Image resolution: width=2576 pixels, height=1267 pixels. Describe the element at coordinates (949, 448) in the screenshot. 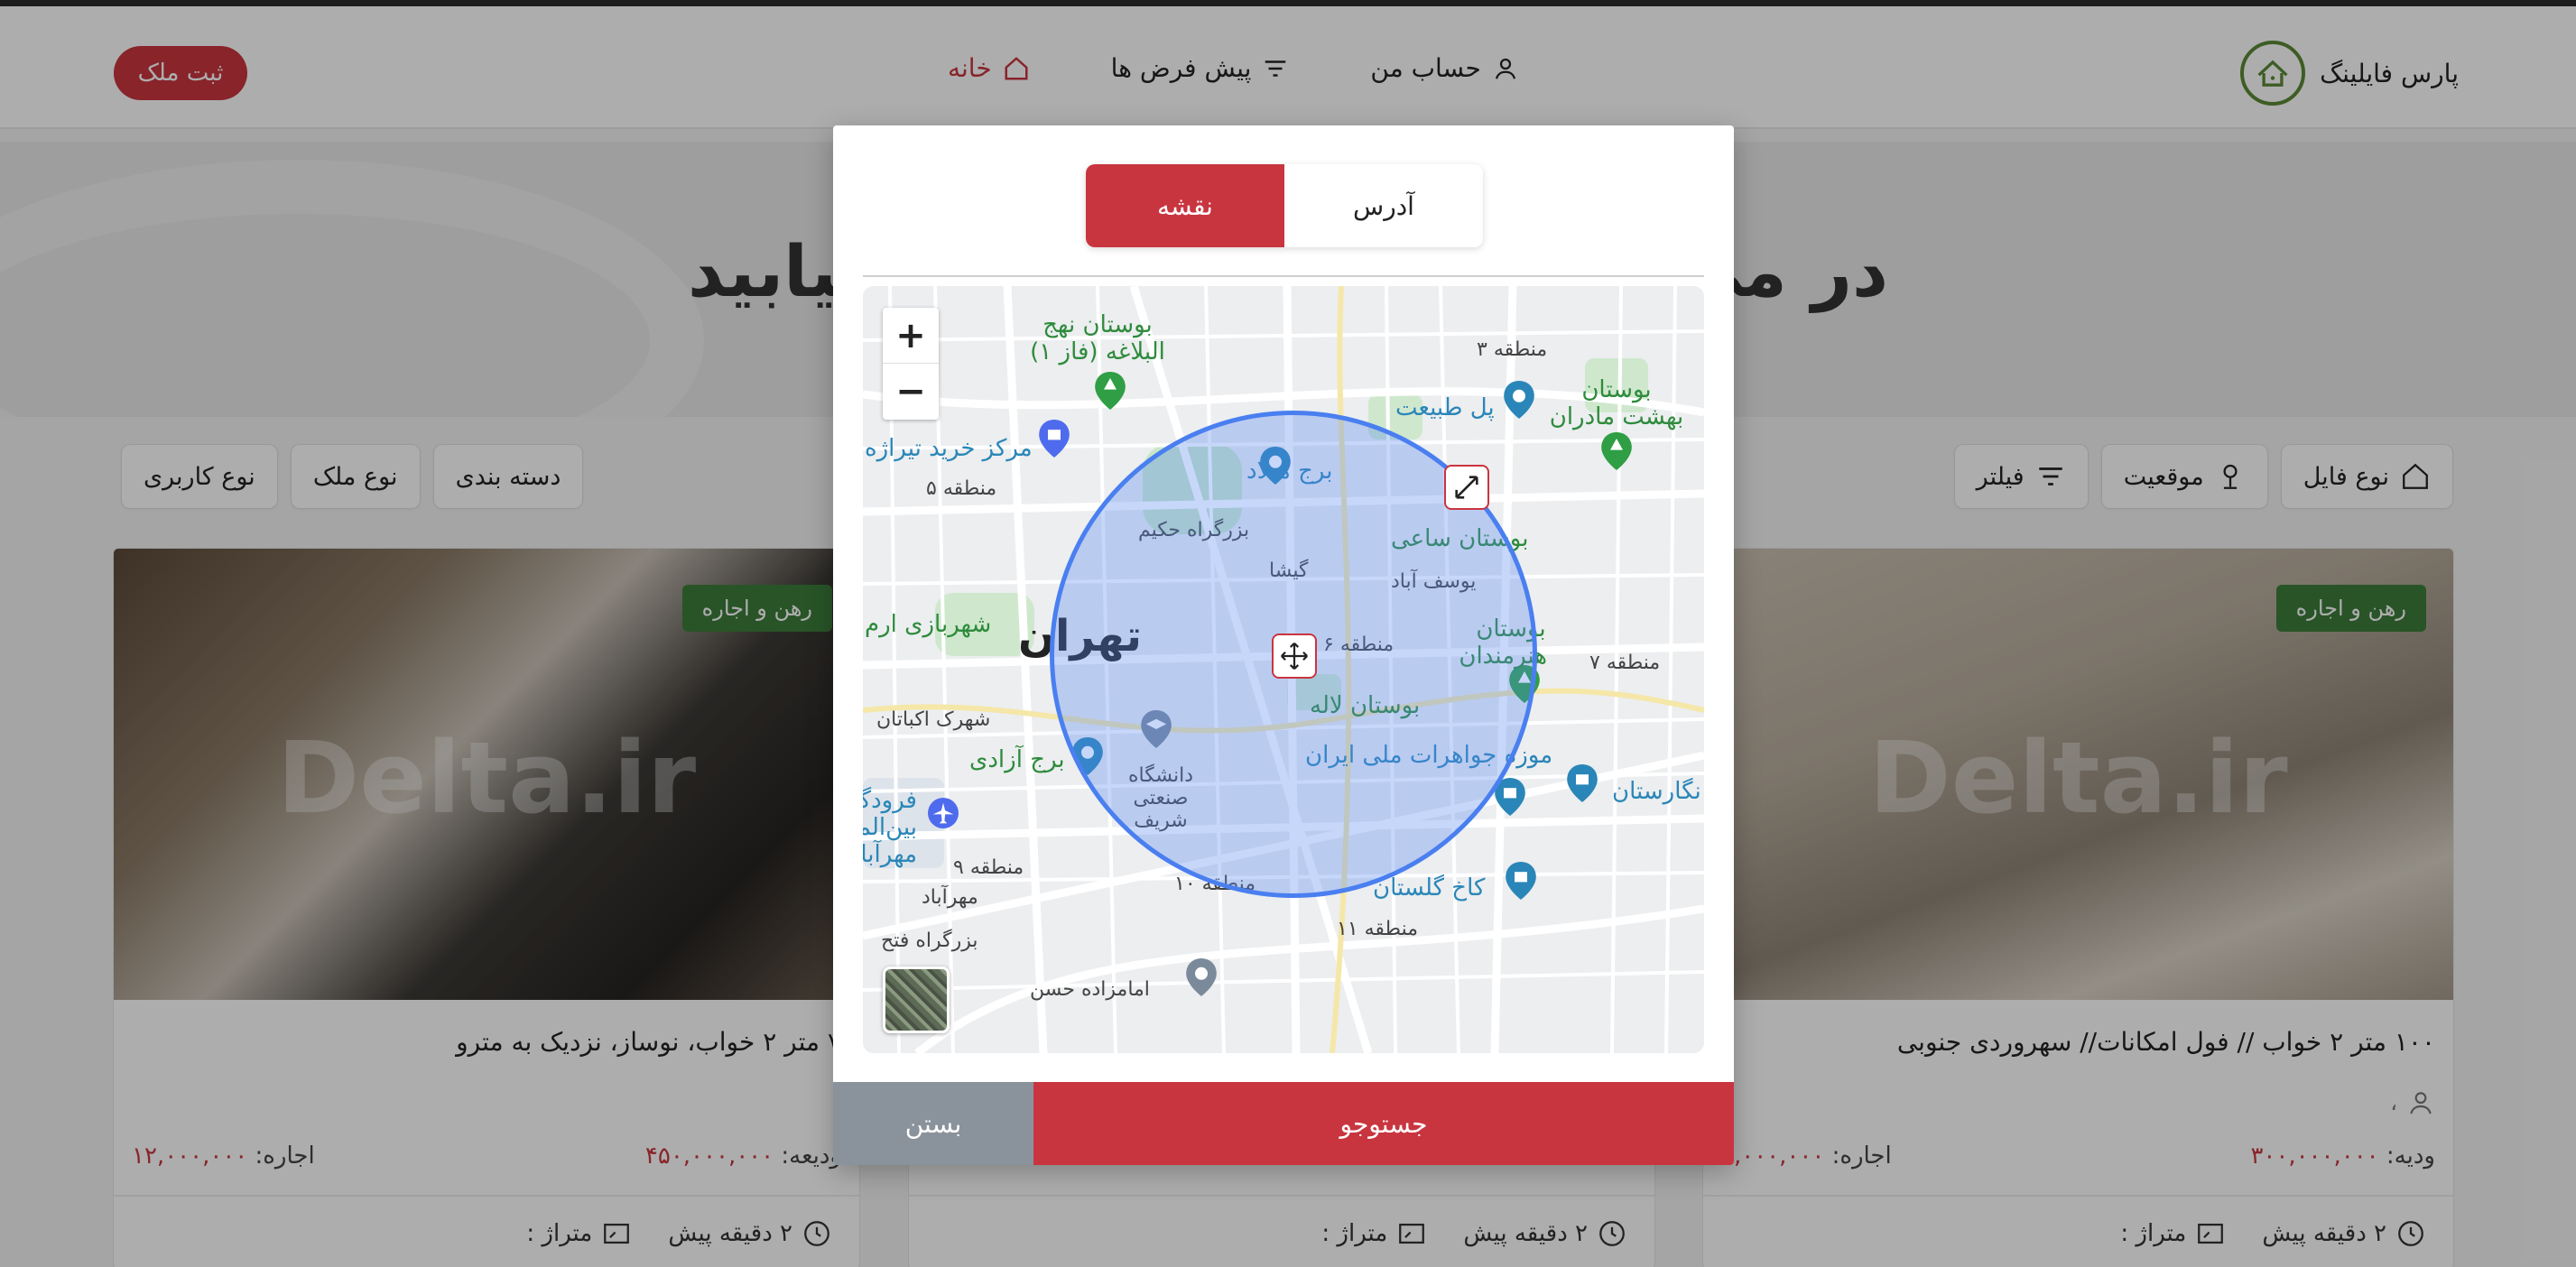

I see `map-label: مرکز خرید تیراژه` at that location.